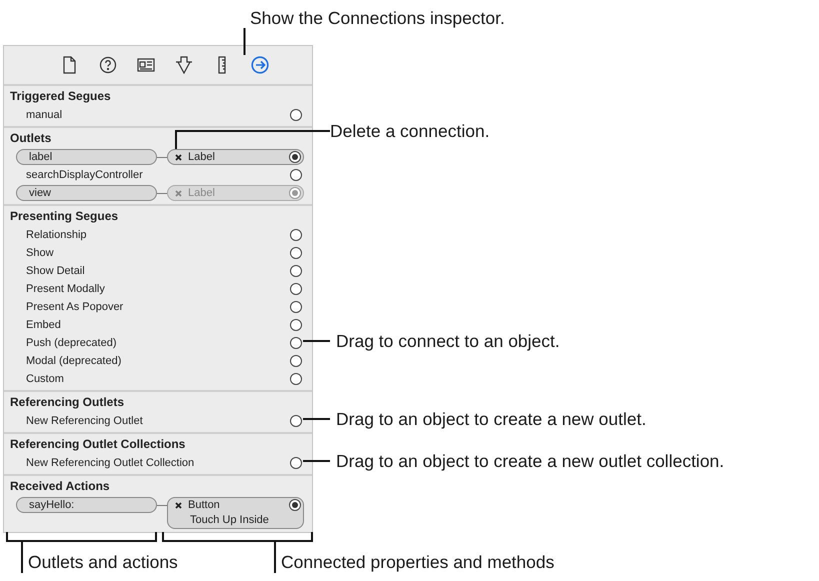  I want to click on callout-text: Connected properties and methods, so click(417, 562).